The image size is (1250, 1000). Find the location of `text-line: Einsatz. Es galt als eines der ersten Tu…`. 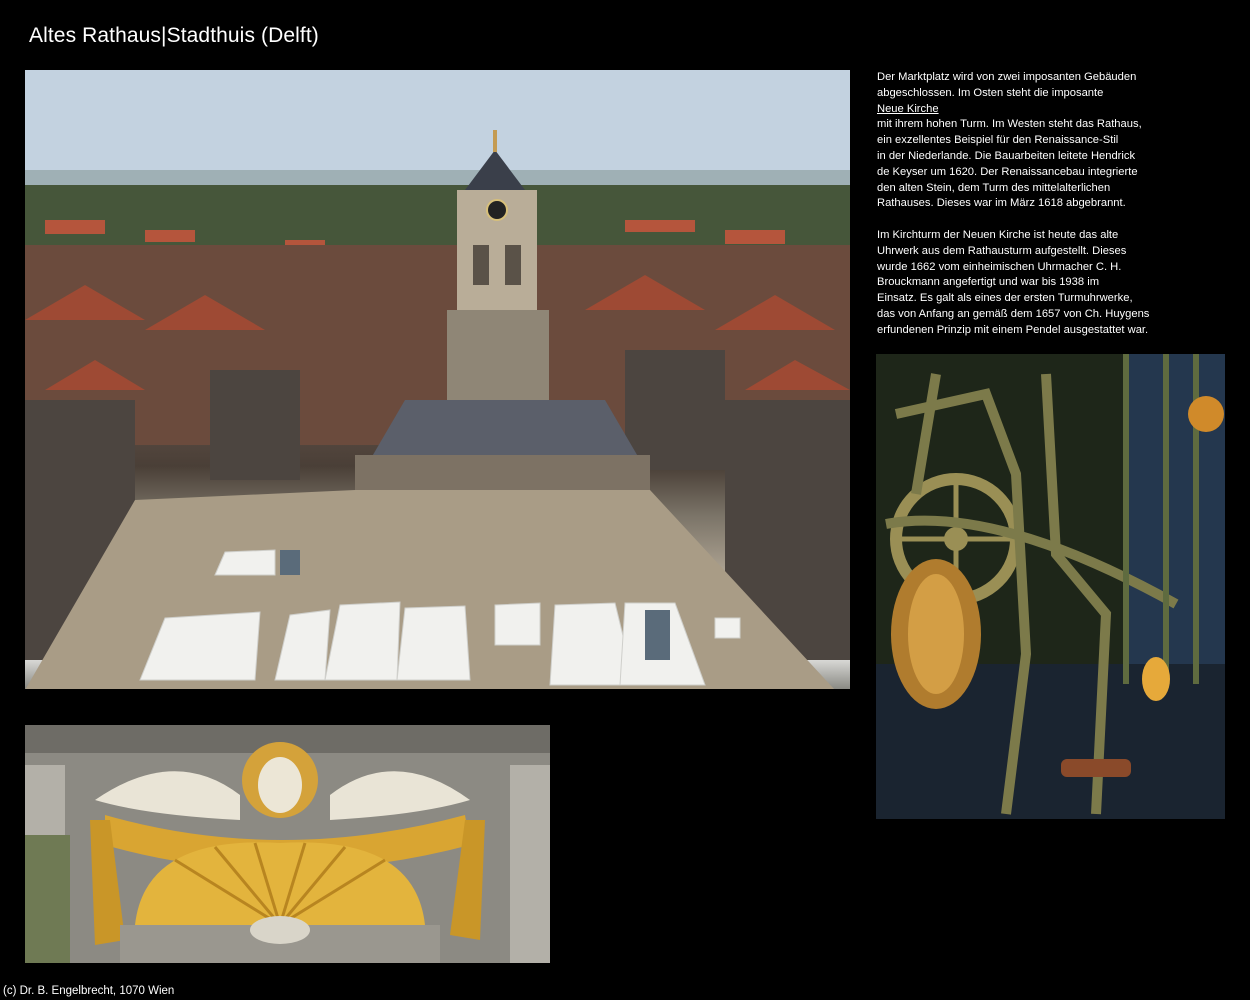

text-line: Einsatz. Es galt als eines der ersten Tu… is located at coordinates (1005, 298).